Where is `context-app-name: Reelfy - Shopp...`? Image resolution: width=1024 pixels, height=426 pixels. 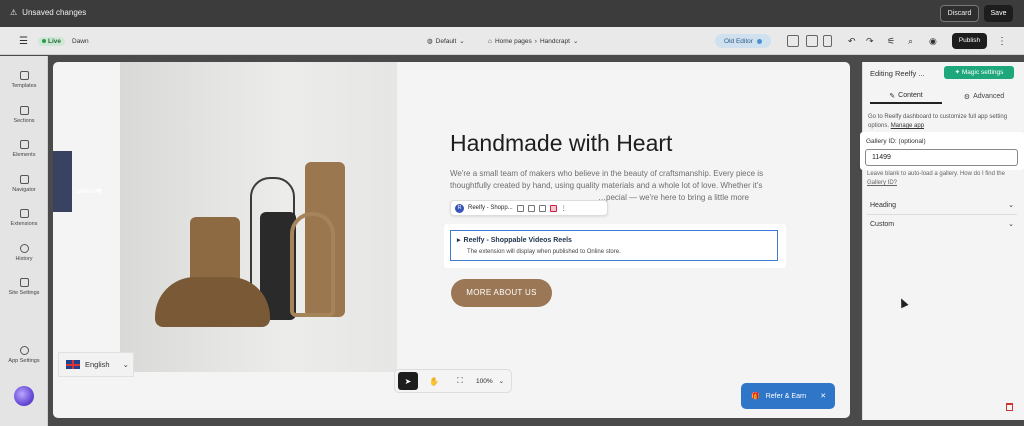 context-app-name: Reelfy - Shopp... is located at coordinates (490, 208).